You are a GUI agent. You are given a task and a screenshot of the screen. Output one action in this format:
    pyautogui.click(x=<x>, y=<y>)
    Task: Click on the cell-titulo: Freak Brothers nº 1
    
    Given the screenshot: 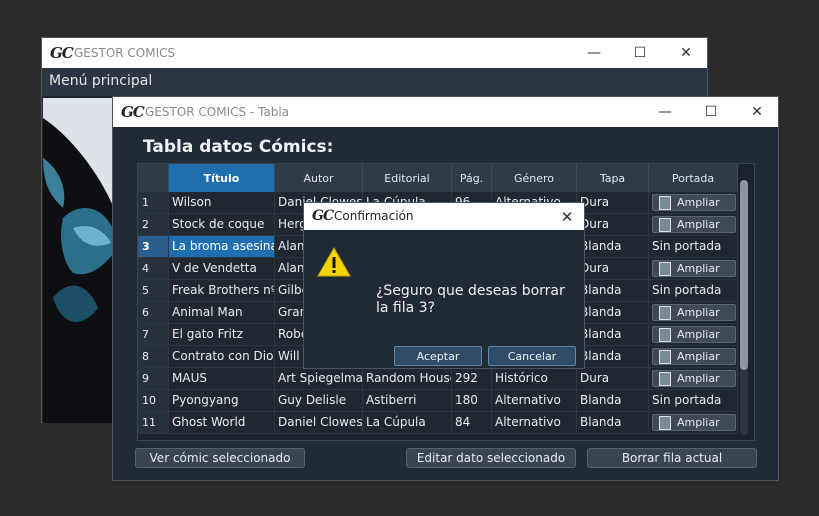 What is the action you would take?
    pyautogui.click(x=222, y=291)
    